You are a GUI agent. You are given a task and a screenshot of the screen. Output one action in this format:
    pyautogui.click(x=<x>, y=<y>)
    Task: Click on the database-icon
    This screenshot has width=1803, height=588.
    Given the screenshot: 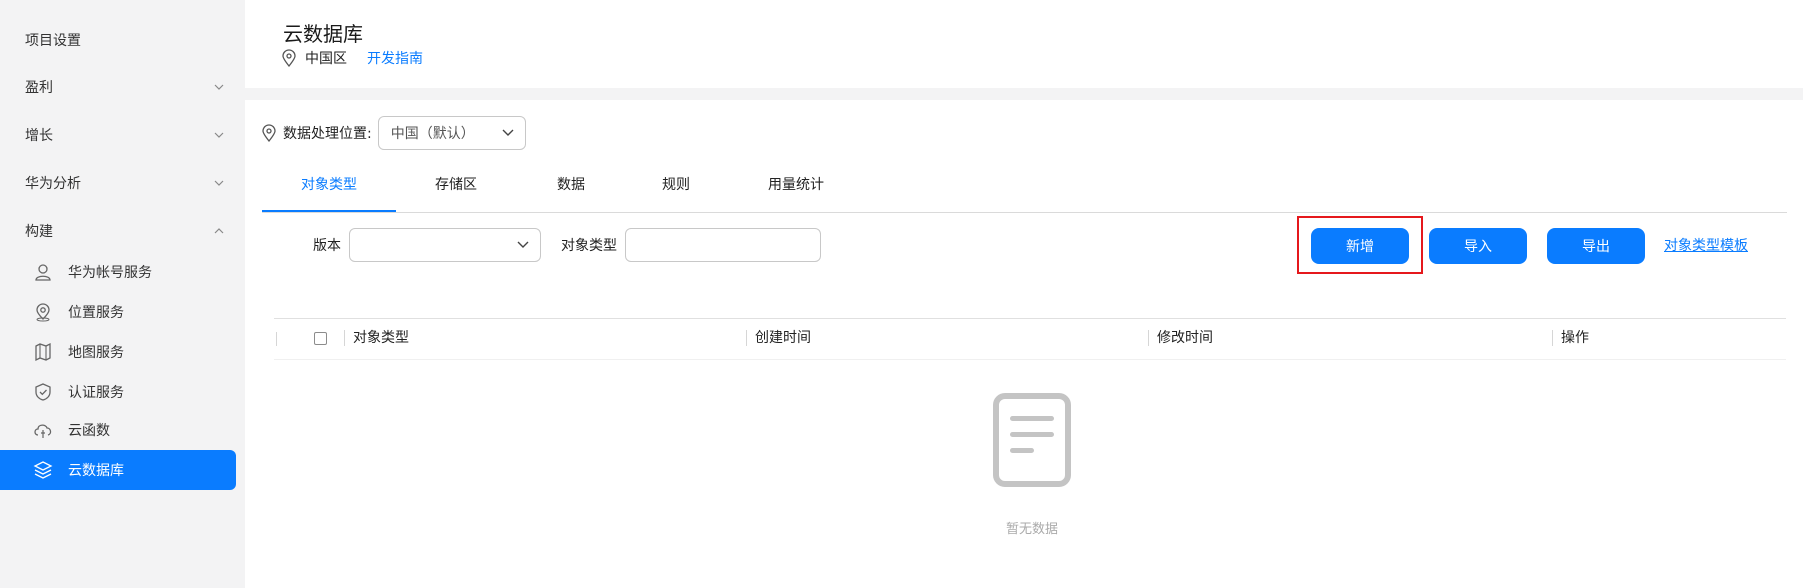 What is the action you would take?
    pyautogui.click(x=43, y=470)
    